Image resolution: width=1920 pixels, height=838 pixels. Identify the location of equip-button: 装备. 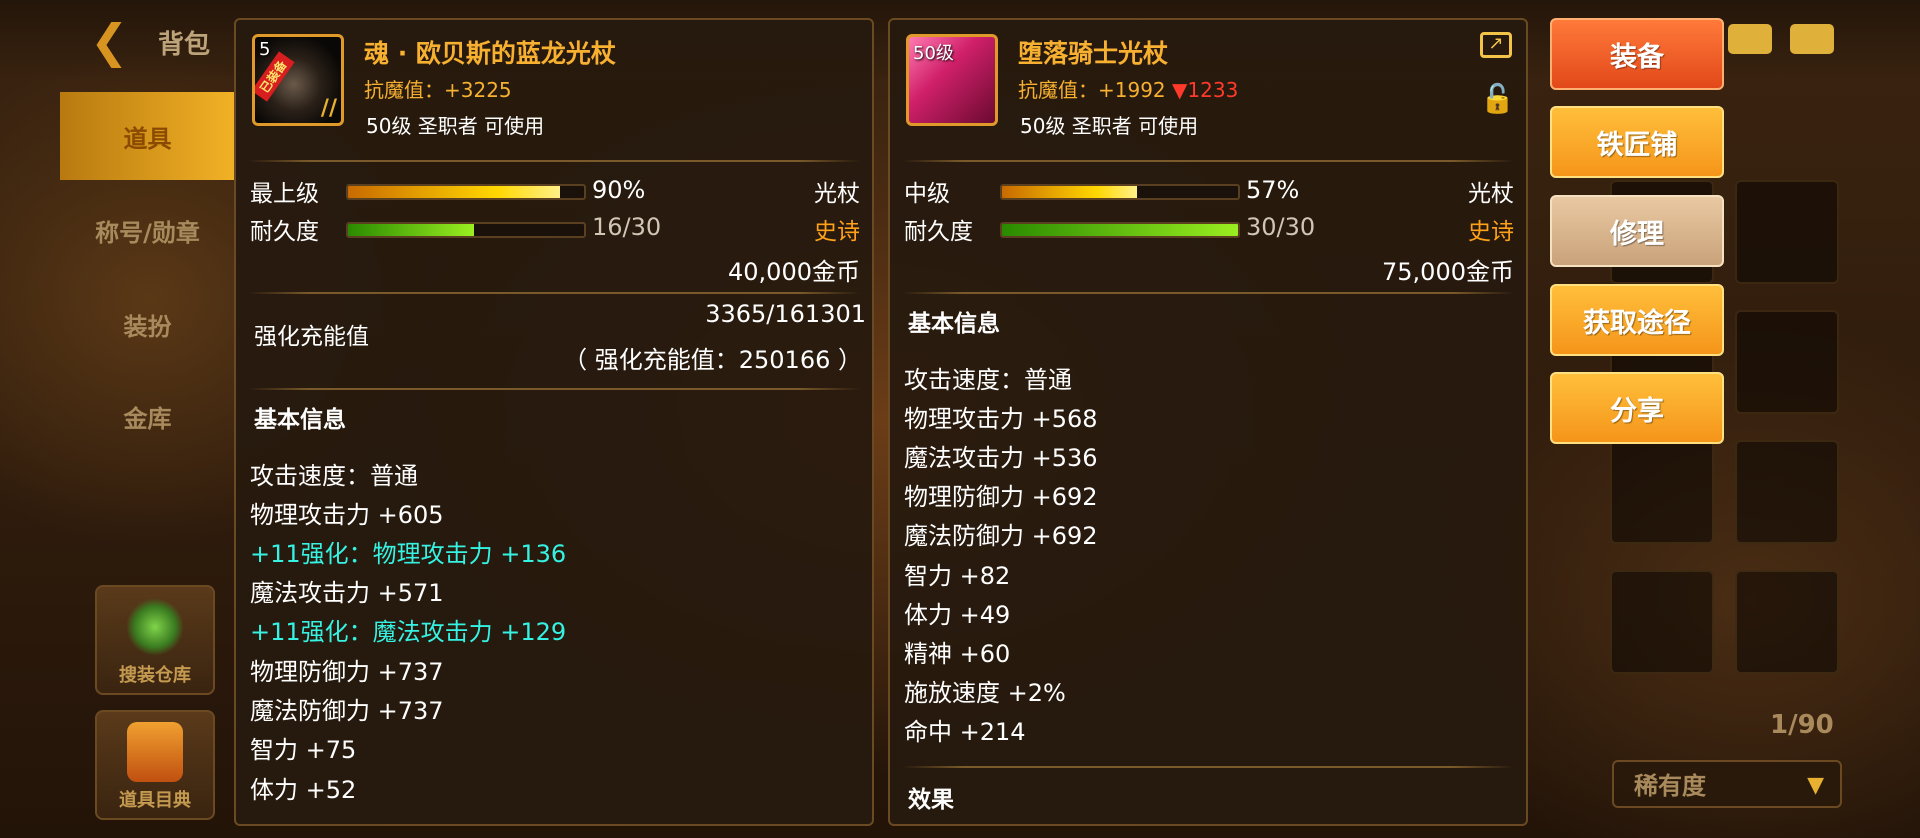
(1637, 54).